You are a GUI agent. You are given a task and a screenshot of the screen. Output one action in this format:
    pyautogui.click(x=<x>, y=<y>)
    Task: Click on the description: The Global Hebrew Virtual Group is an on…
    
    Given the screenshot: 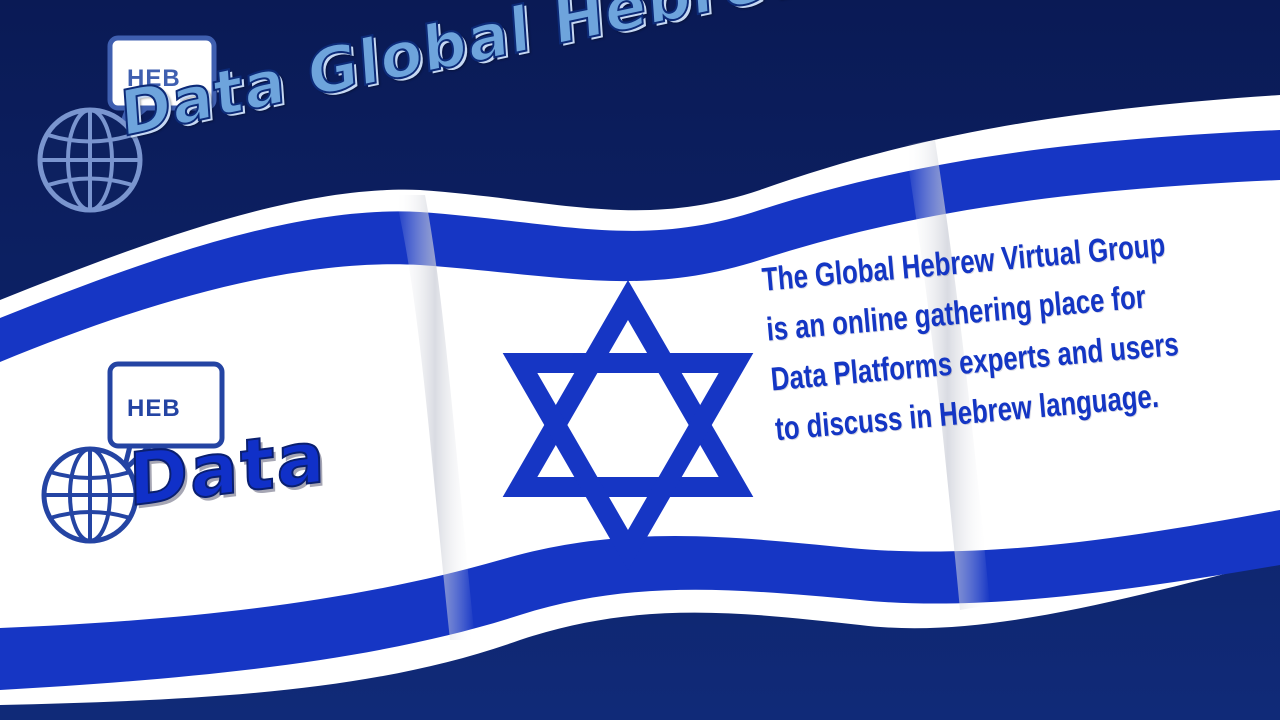 What is the action you would take?
    pyautogui.click(x=970, y=337)
    